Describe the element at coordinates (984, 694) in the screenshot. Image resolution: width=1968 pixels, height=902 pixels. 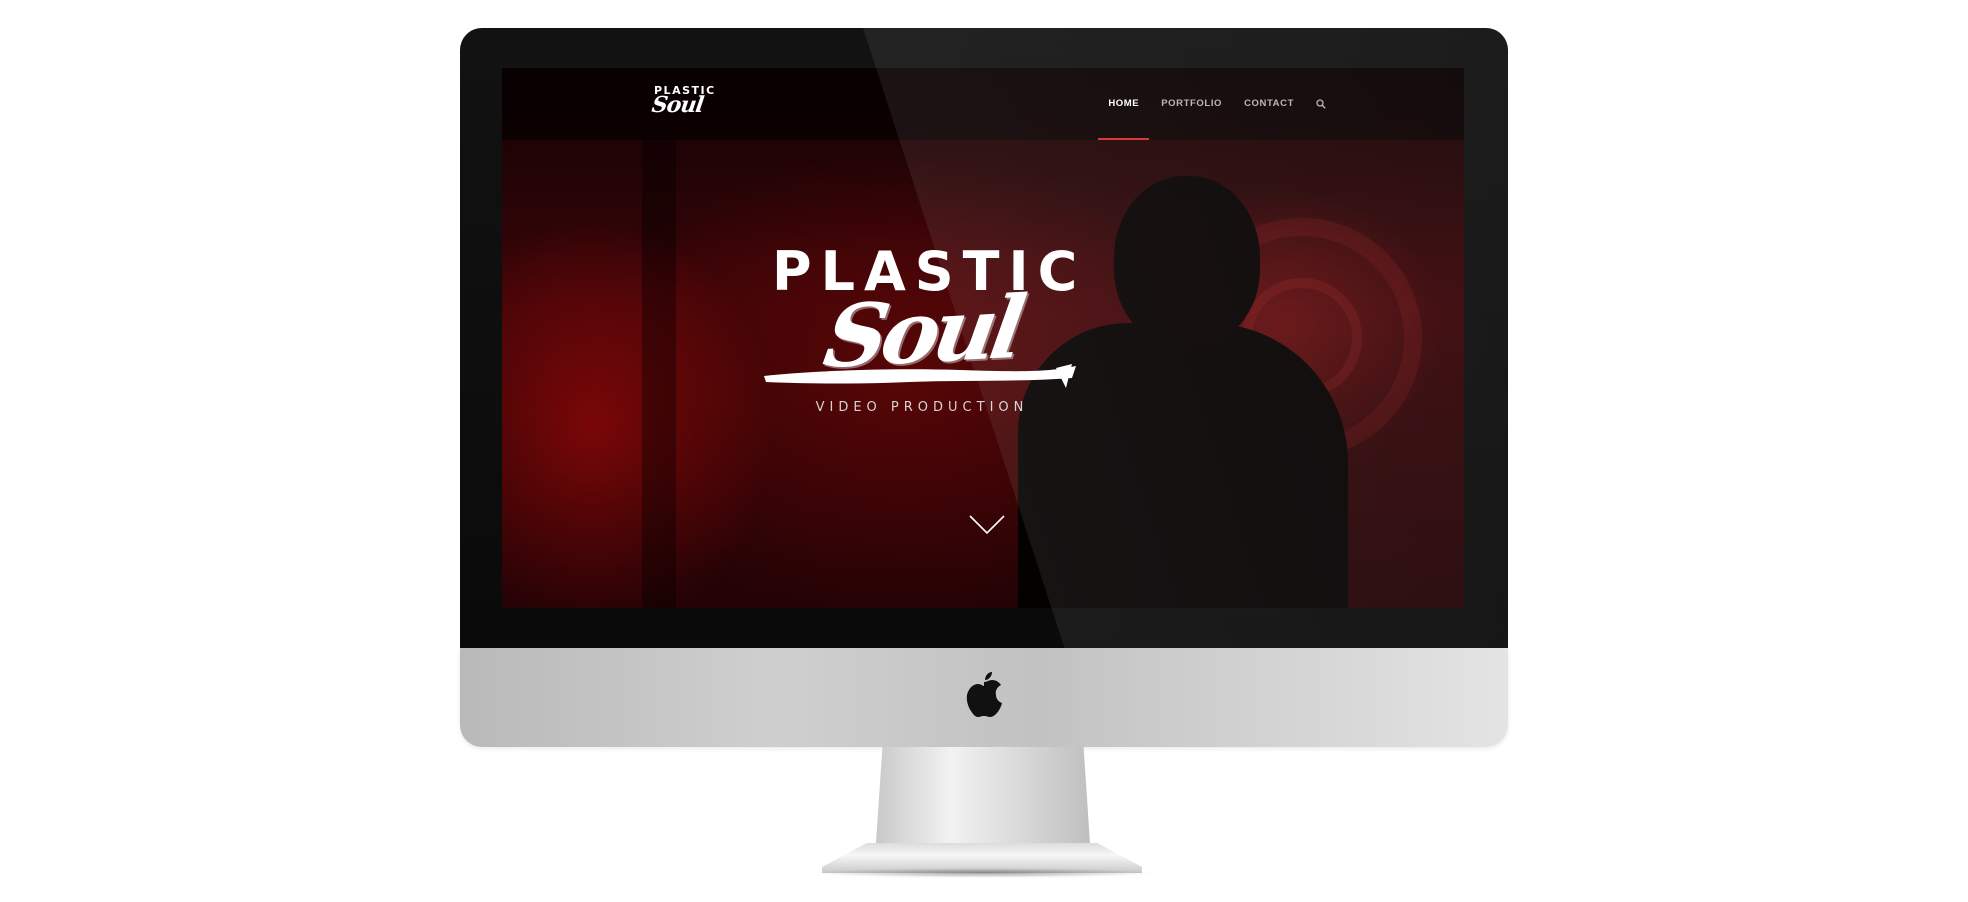
I see `apple-logo-icon` at that location.